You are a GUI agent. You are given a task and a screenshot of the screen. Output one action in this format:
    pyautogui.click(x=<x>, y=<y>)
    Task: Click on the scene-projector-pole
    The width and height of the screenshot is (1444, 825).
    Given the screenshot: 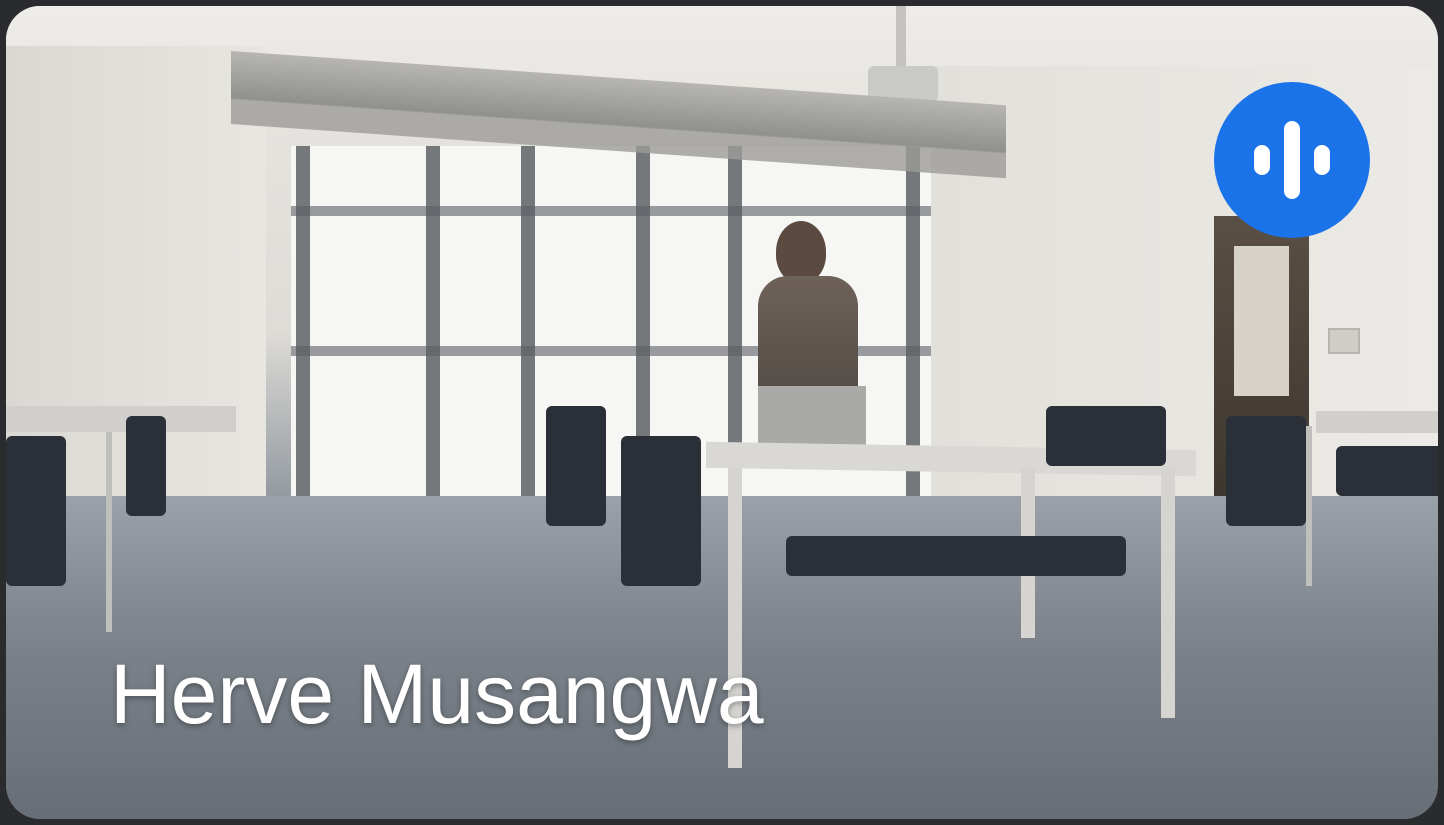 What is the action you would take?
    pyautogui.click(x=901, y=37)
    